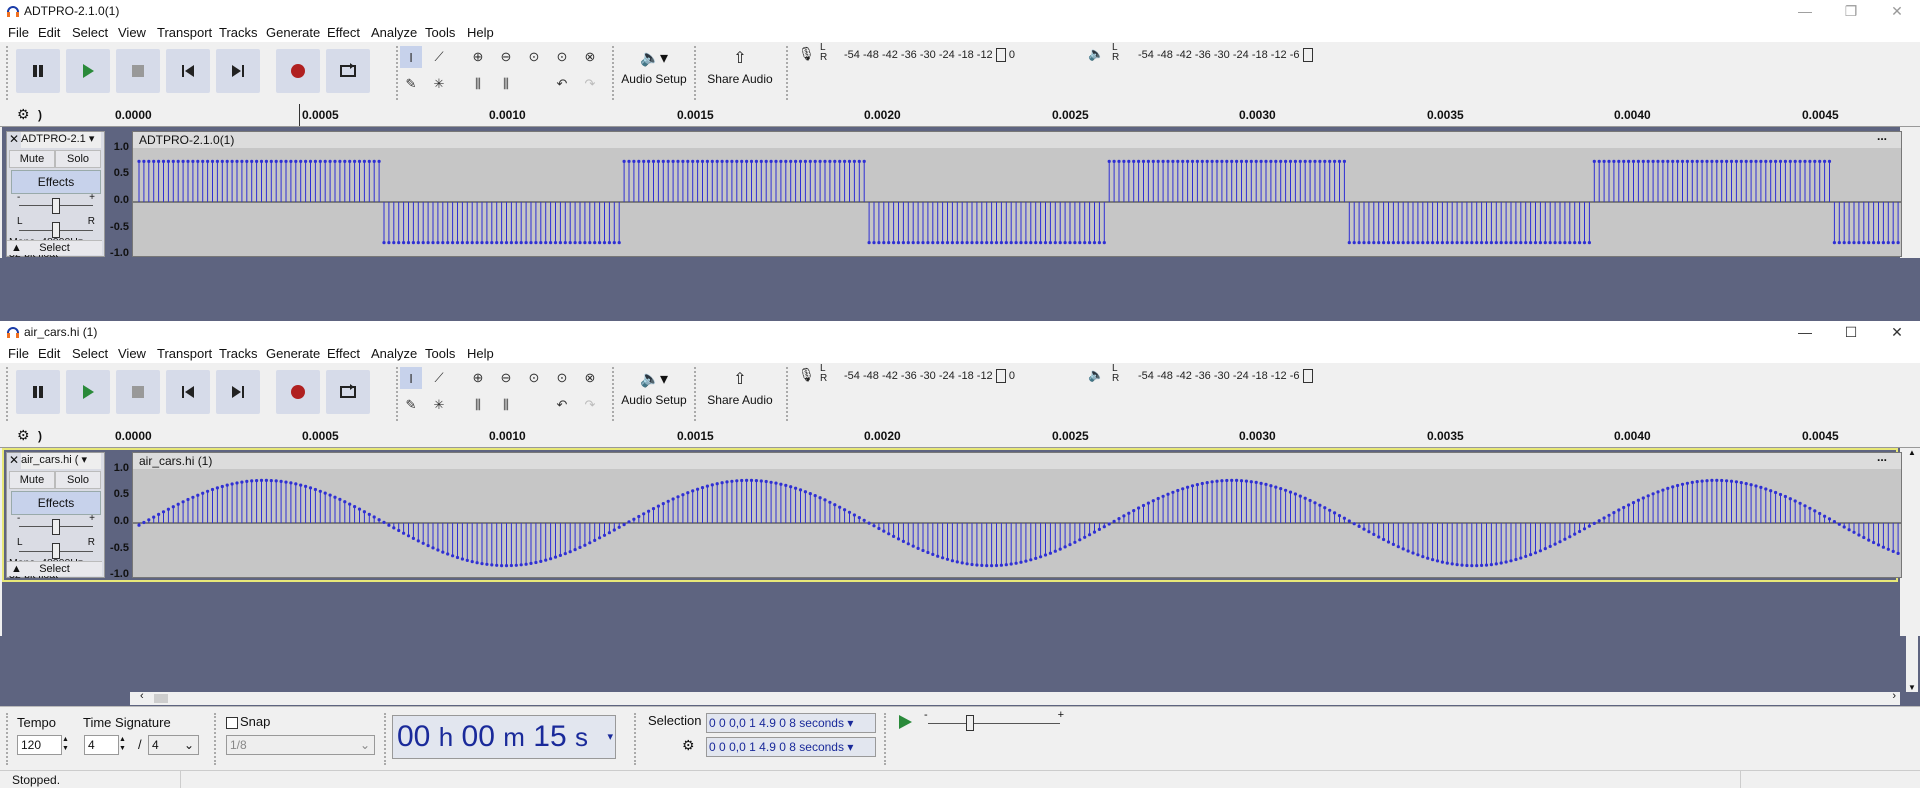 The image size is (1920, 788). I want to click on scroll-down-icon: ▼, so click(1912, 687).